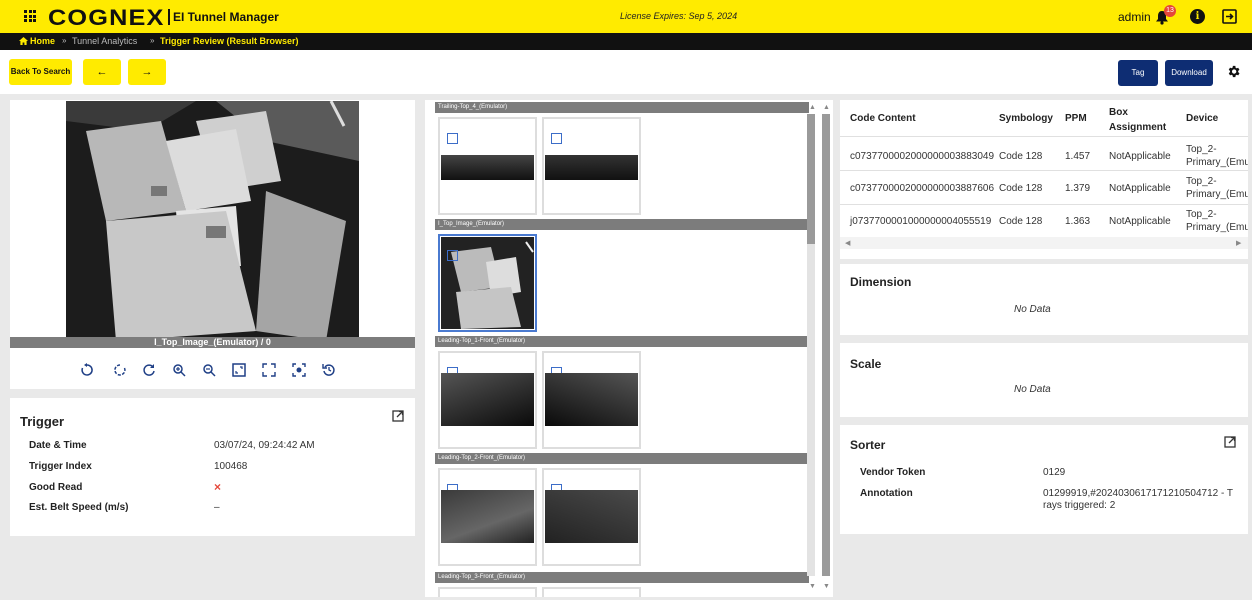 This screenshot has width=1252, height=600. Describe the element at coordinates (240, 371) in the screenshot. I see `fit-to-screen-icon` at that location.